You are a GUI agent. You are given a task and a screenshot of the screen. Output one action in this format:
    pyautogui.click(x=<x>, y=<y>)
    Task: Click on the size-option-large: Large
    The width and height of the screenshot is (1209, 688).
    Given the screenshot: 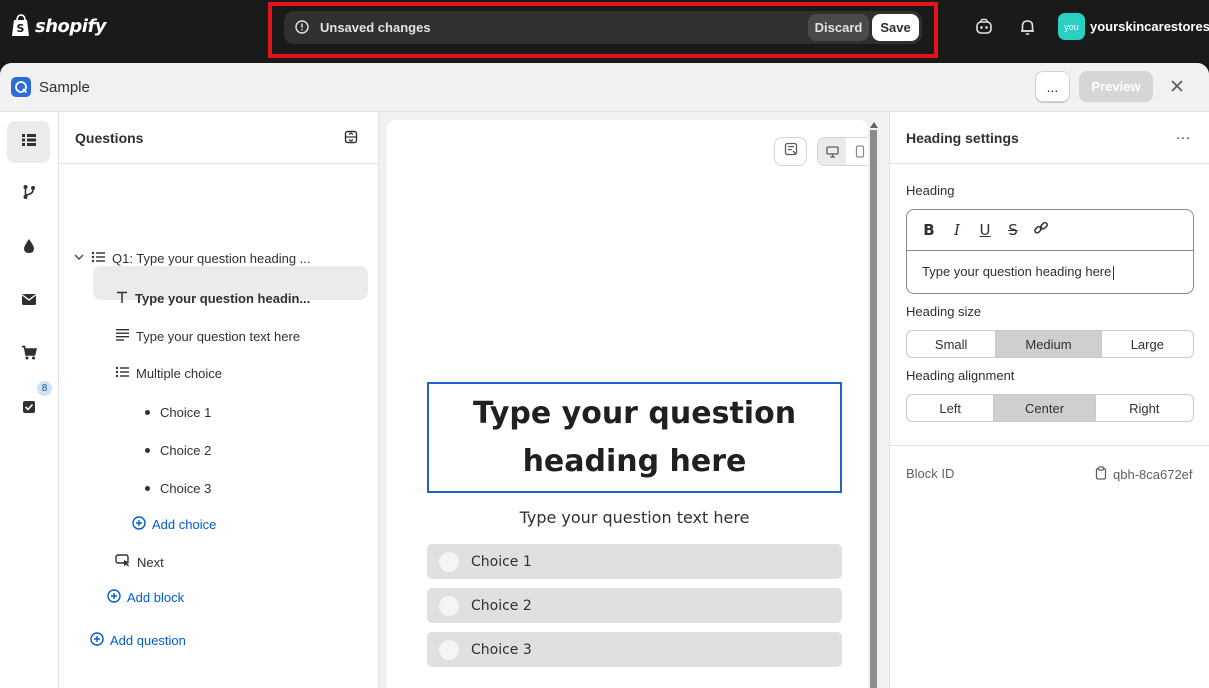 What is the action you would take?
    pyautogui.click(x=1147, y=344)
    